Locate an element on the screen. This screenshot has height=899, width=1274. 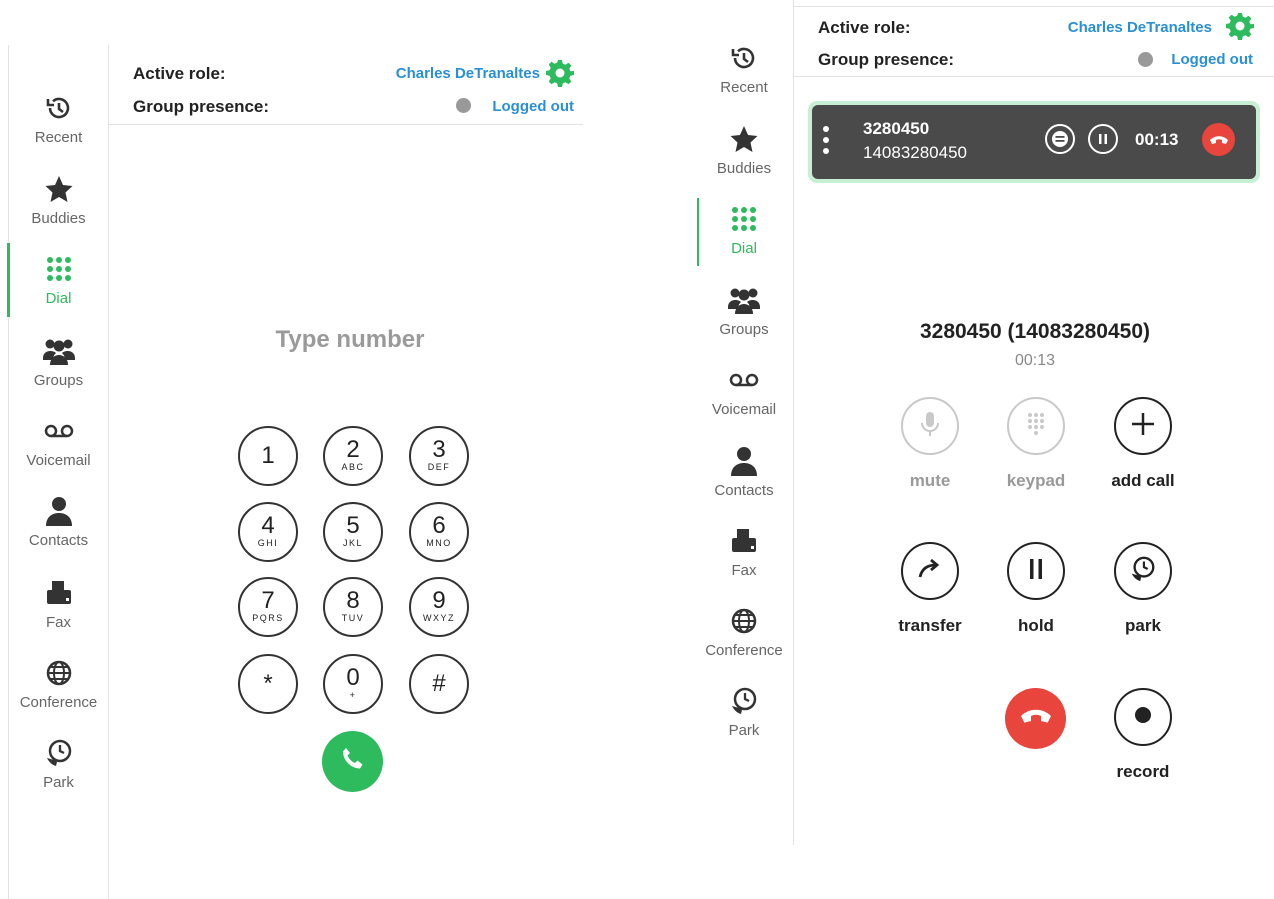
key-4: 4 GHI is located at coordinates (268, 532).